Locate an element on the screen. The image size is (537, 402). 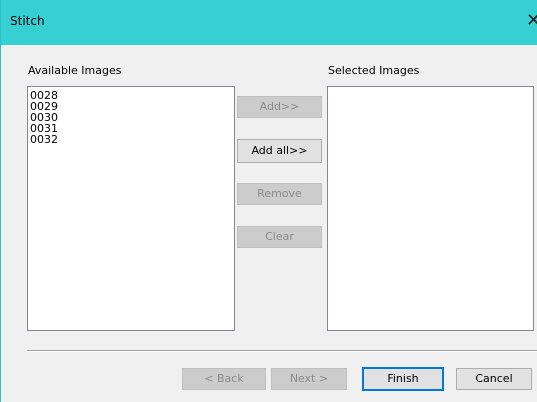
add-all-button: Add all>> is located at coordinates (279, 151).